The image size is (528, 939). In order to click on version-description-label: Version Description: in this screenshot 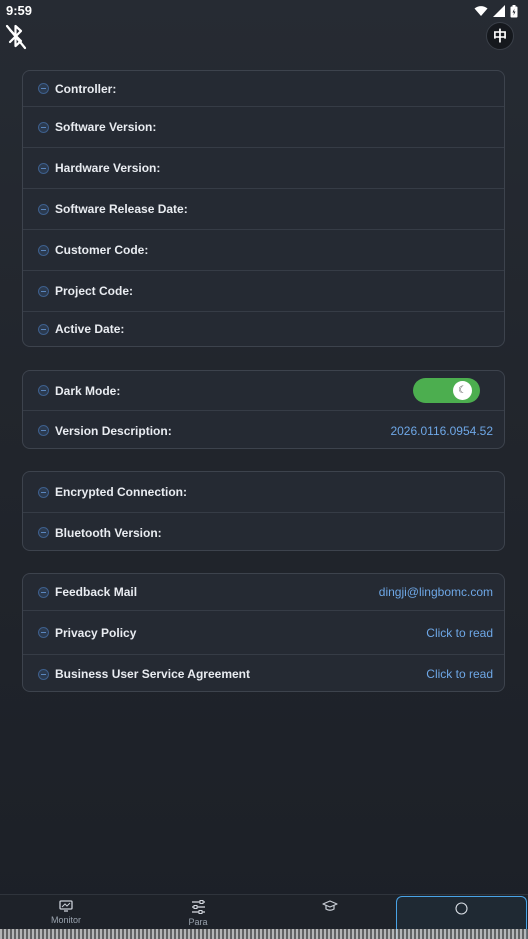, I will do `click(113, 430)`.